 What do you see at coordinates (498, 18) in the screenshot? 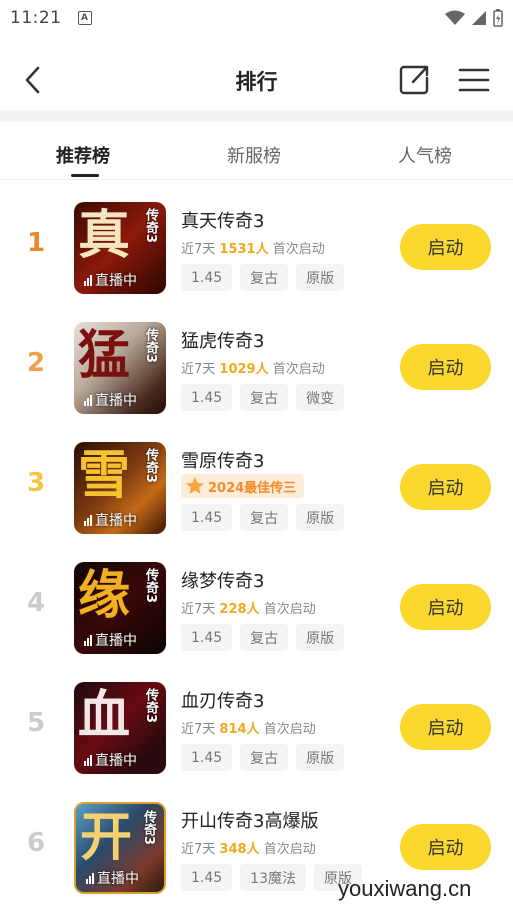
I see `battery-icon` at bounding box center [498, 18].